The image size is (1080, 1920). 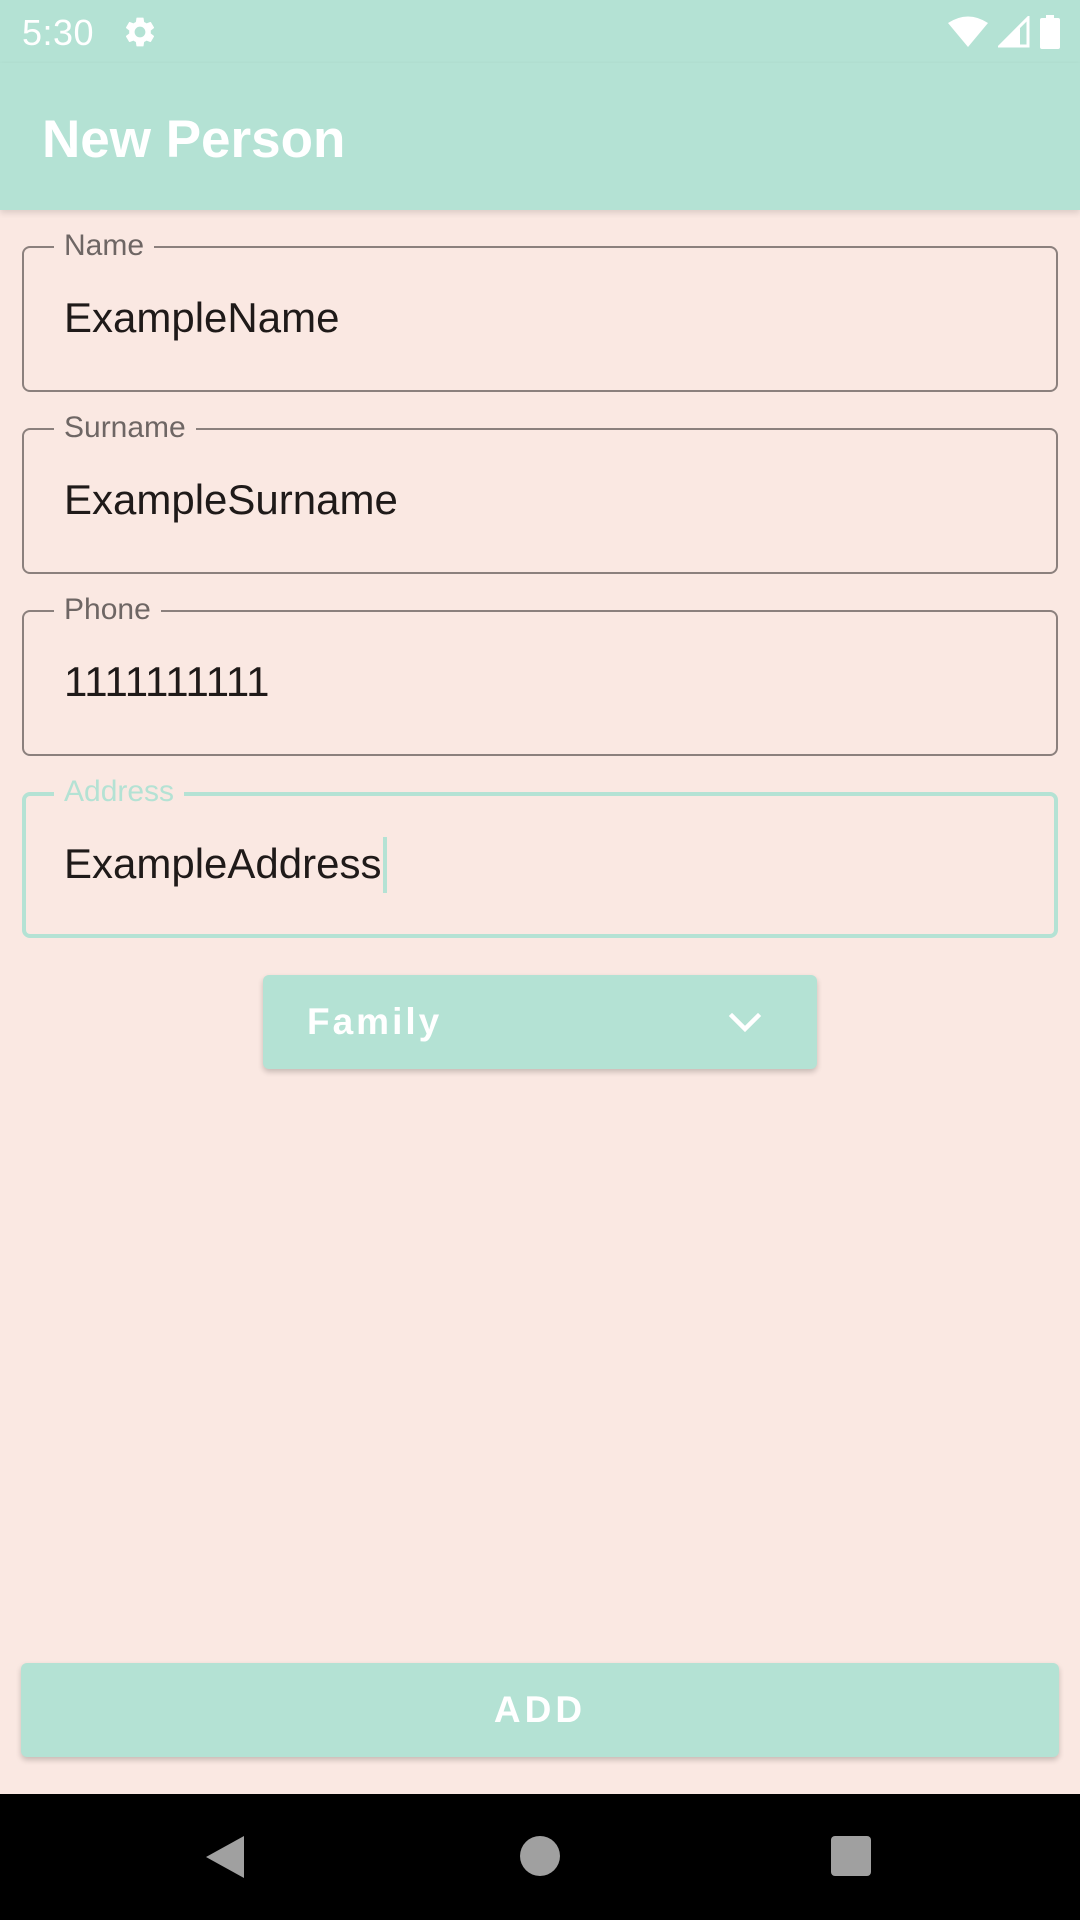 What do you see at coordinates (968, 31) in the screenshot?
I see `wifi-icon` at bounding box center [968, 31].